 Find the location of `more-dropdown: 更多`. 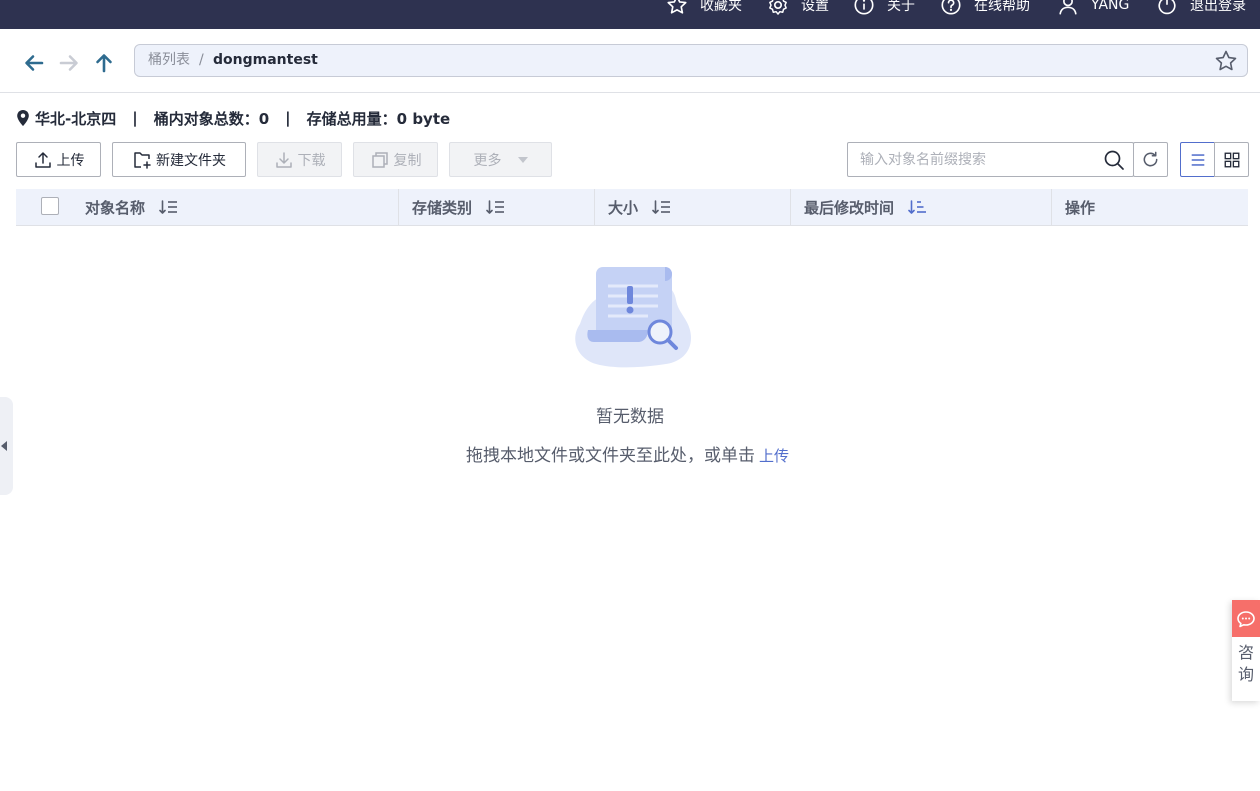

more-dropdown: 更多 is located at coordinates (500, 159).